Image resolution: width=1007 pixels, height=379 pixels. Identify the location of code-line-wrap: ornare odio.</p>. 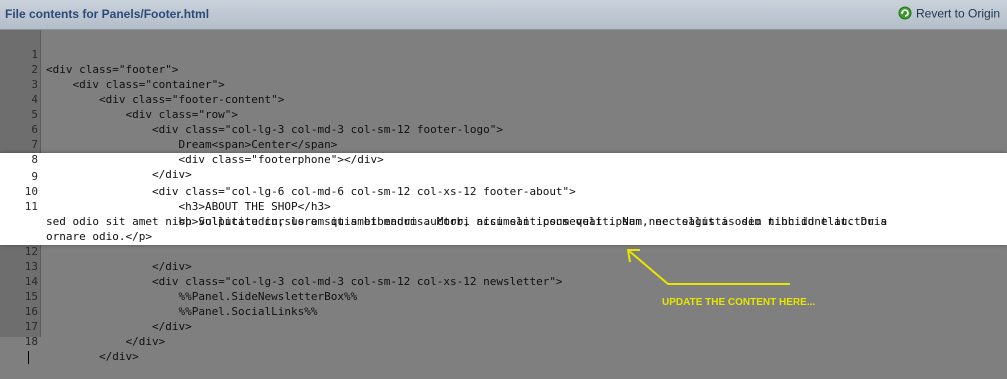
(76, 228).